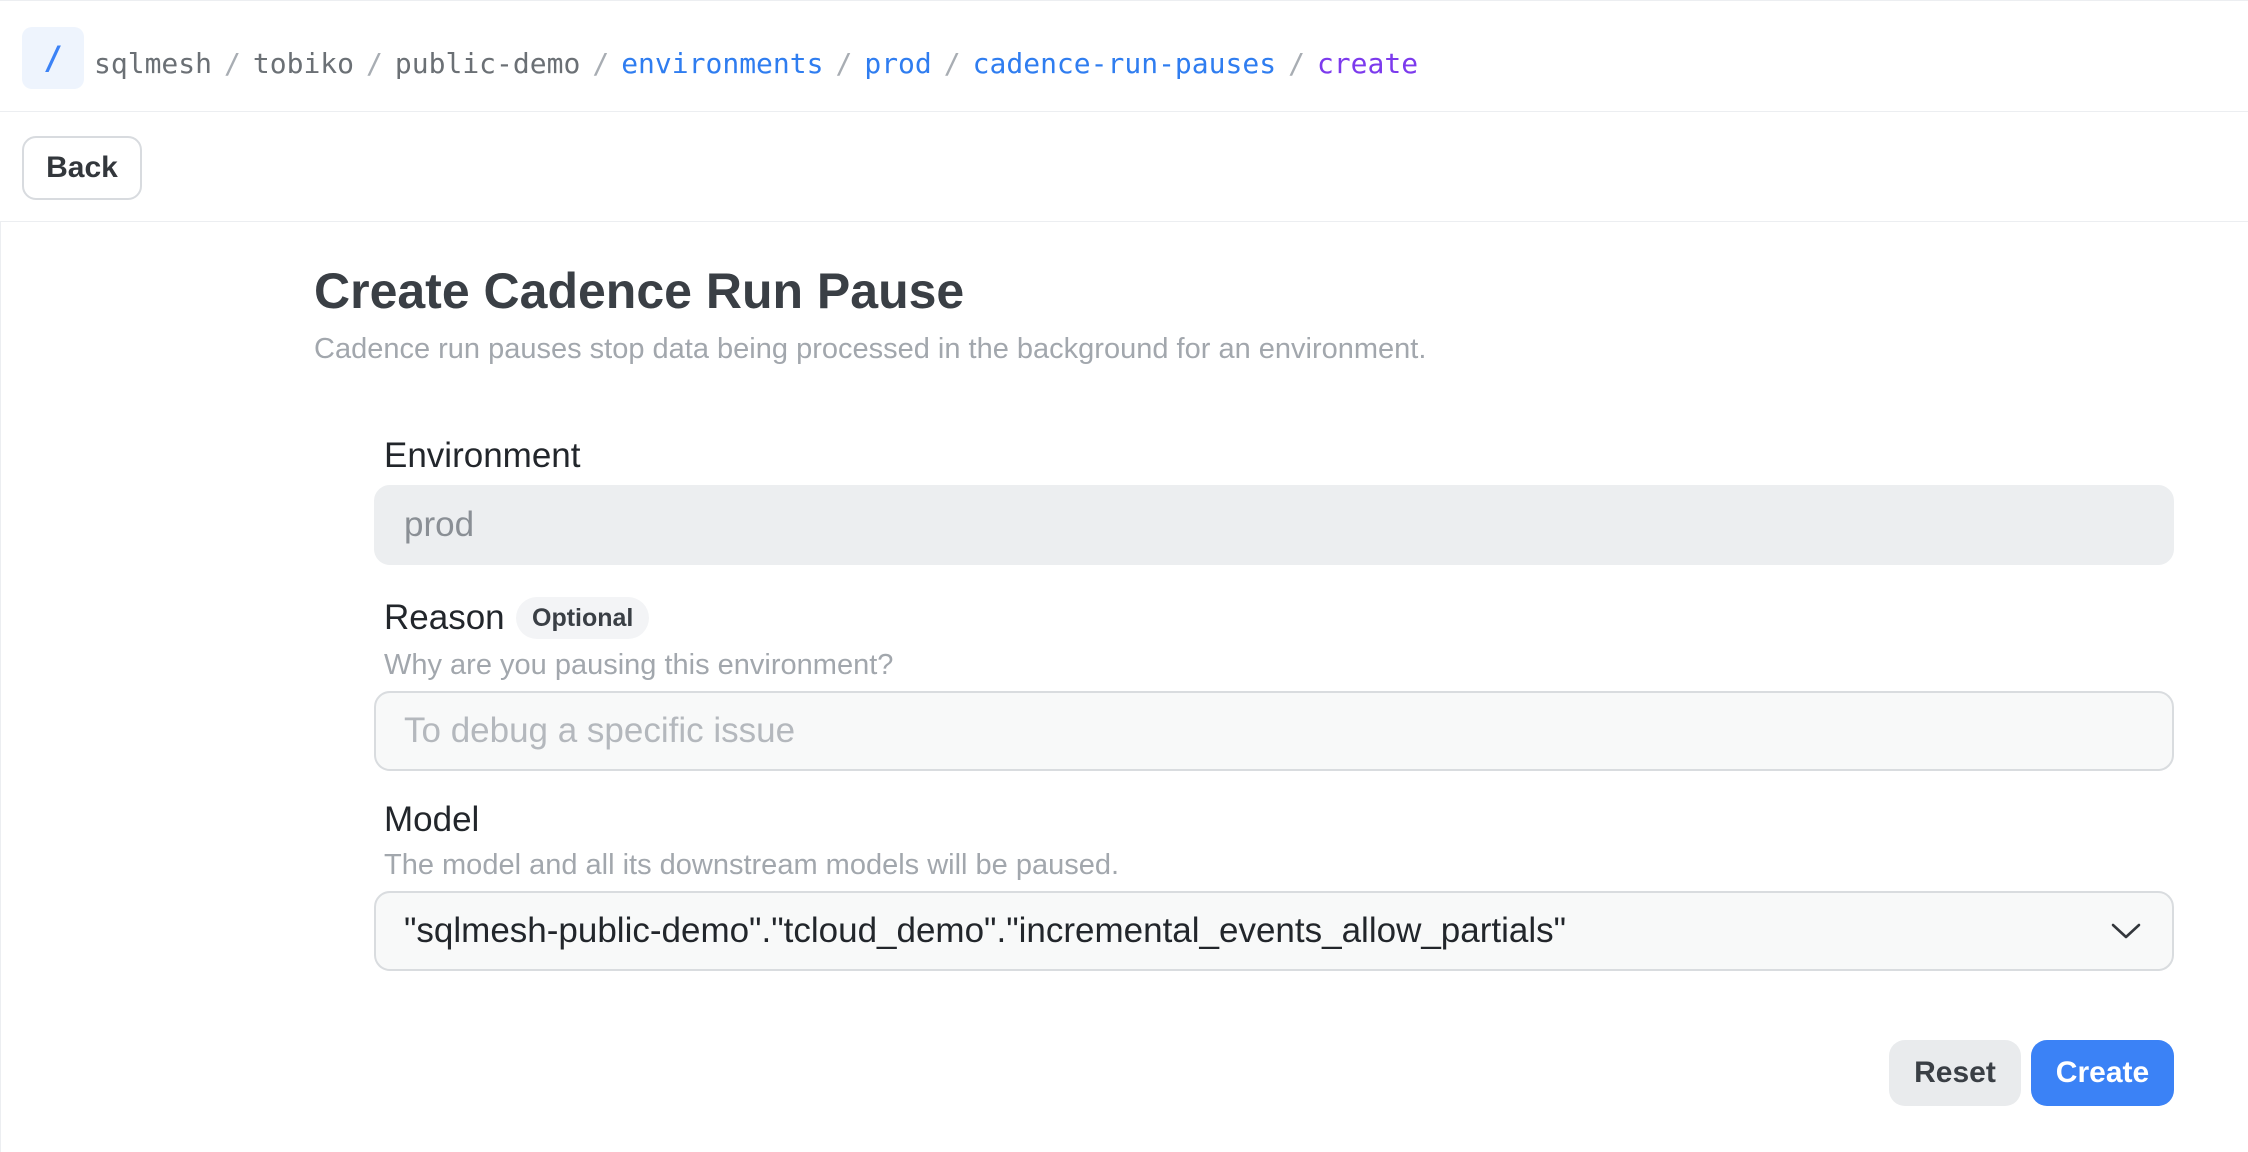  I want to click on model-label: Model, so click(432, 819).